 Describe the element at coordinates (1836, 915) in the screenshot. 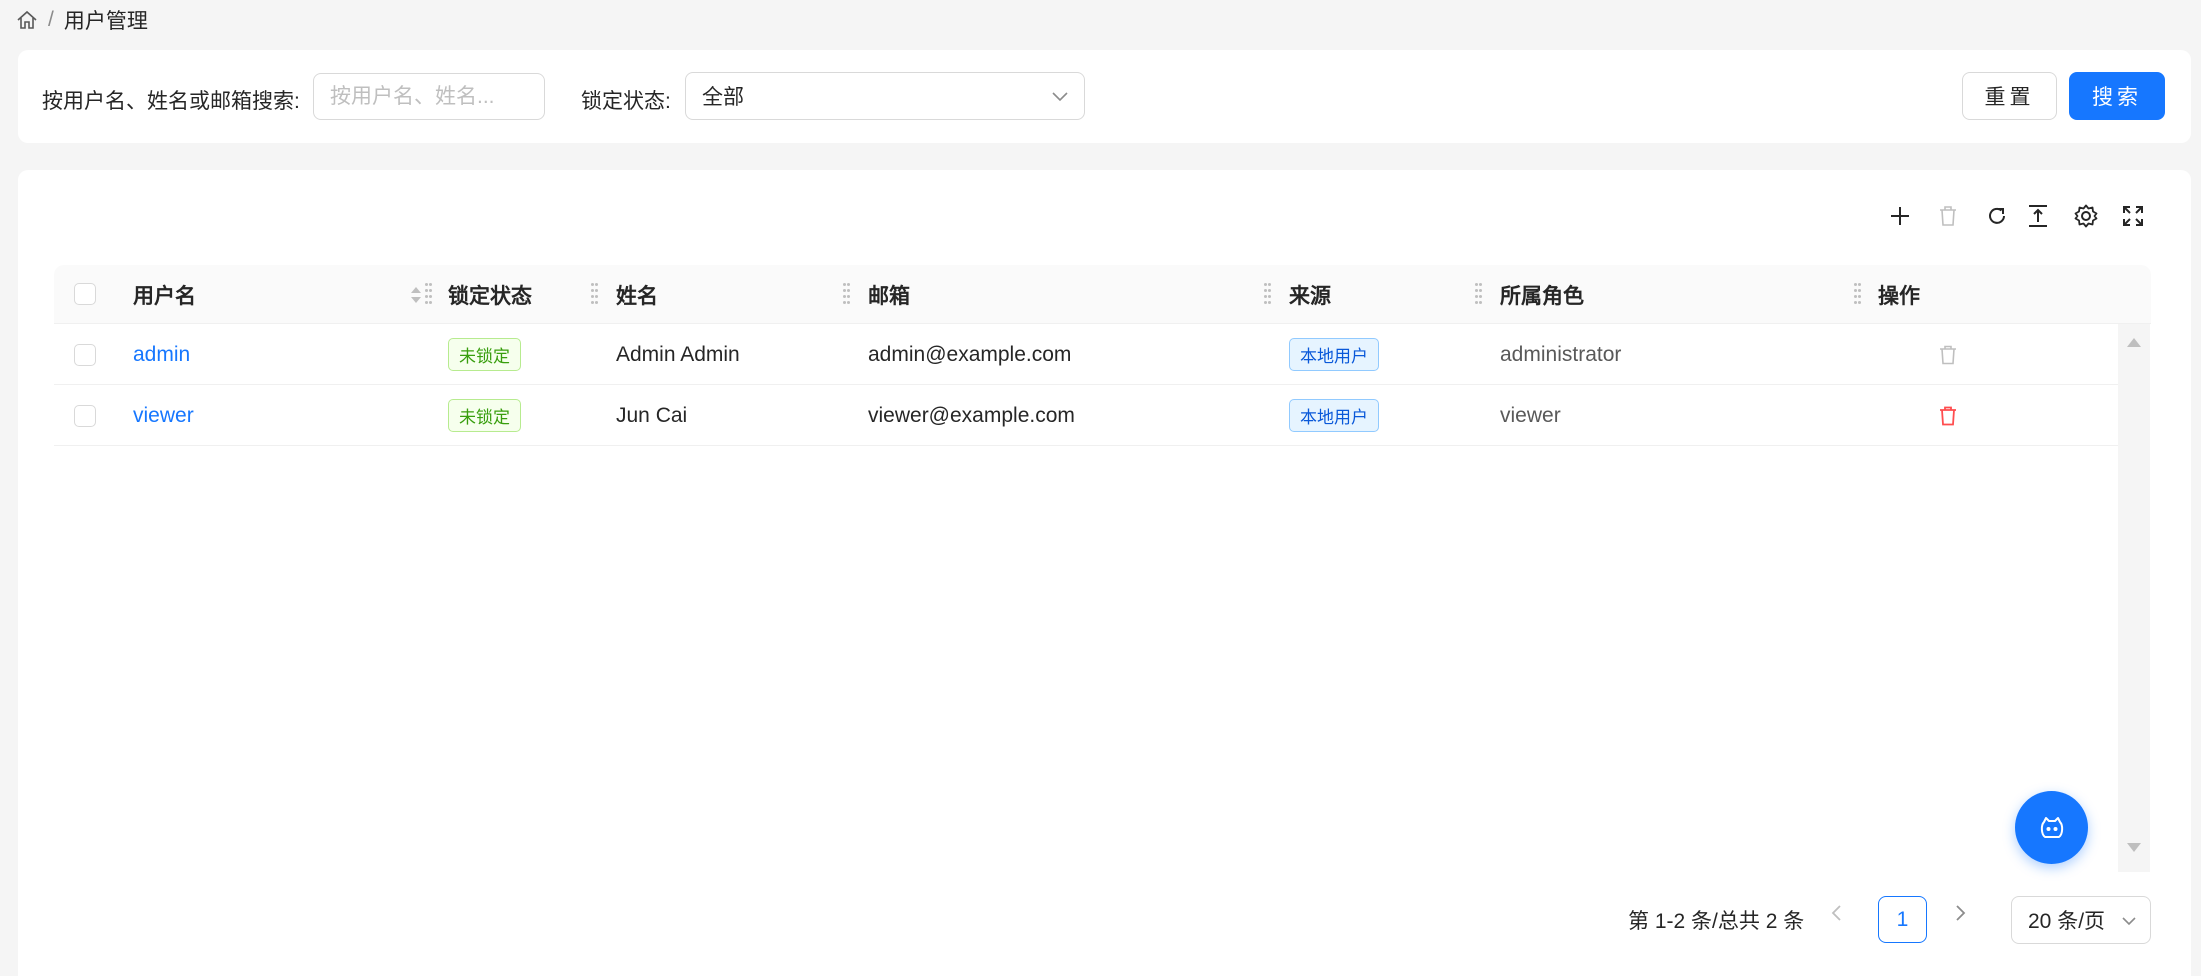

I see `chevron-left-icon` at that location.